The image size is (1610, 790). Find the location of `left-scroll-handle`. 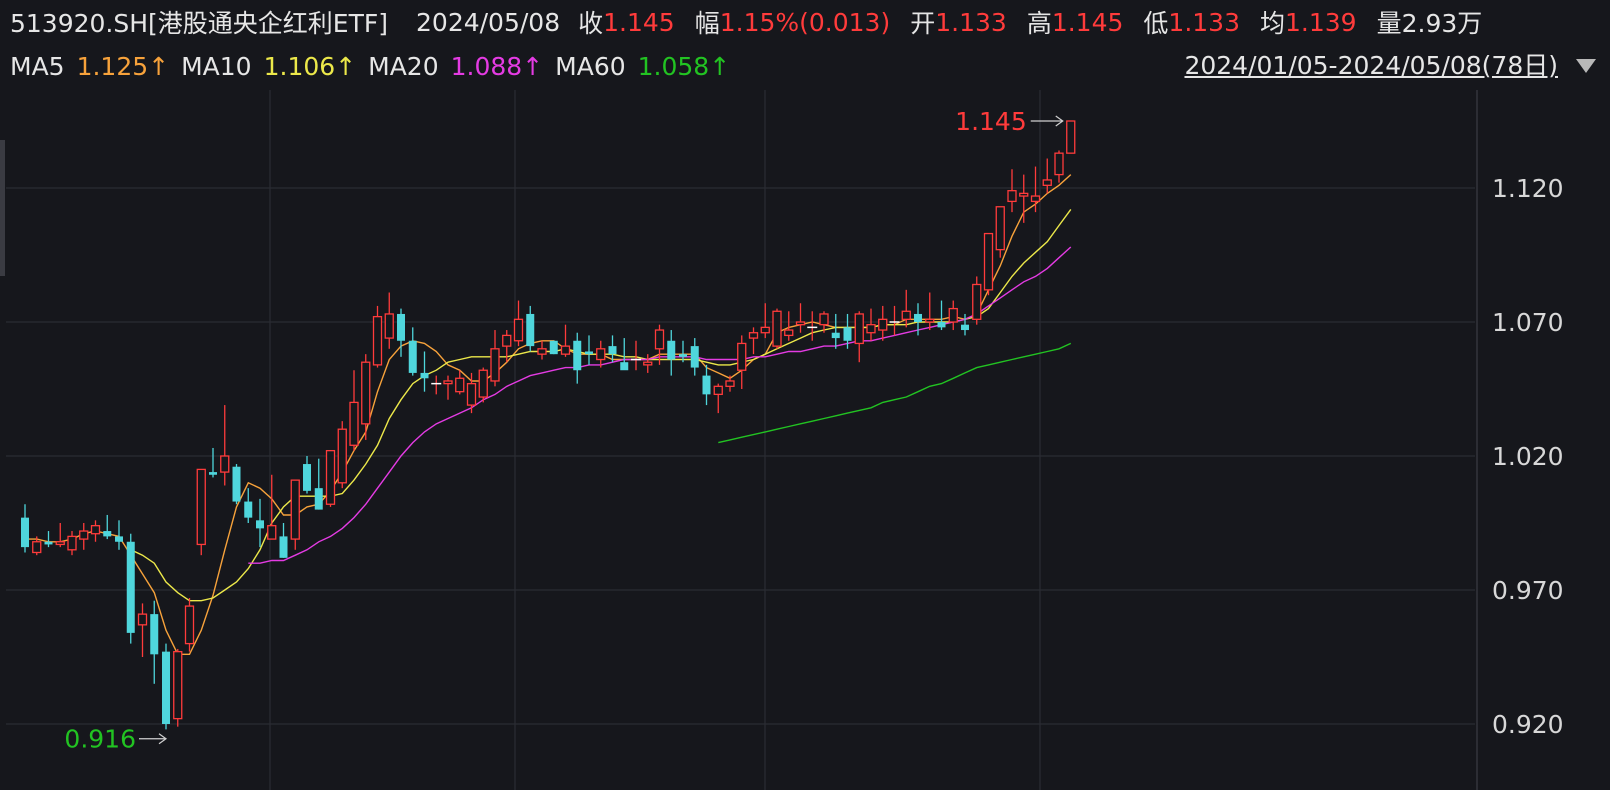

left-scroll-handle is located at coordinates (2, 208).